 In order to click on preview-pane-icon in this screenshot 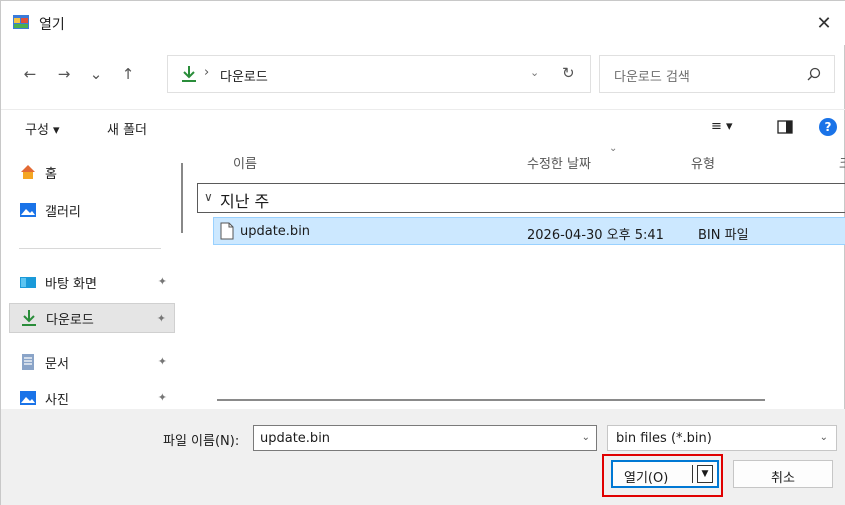, I will do `click(785, 127)`.